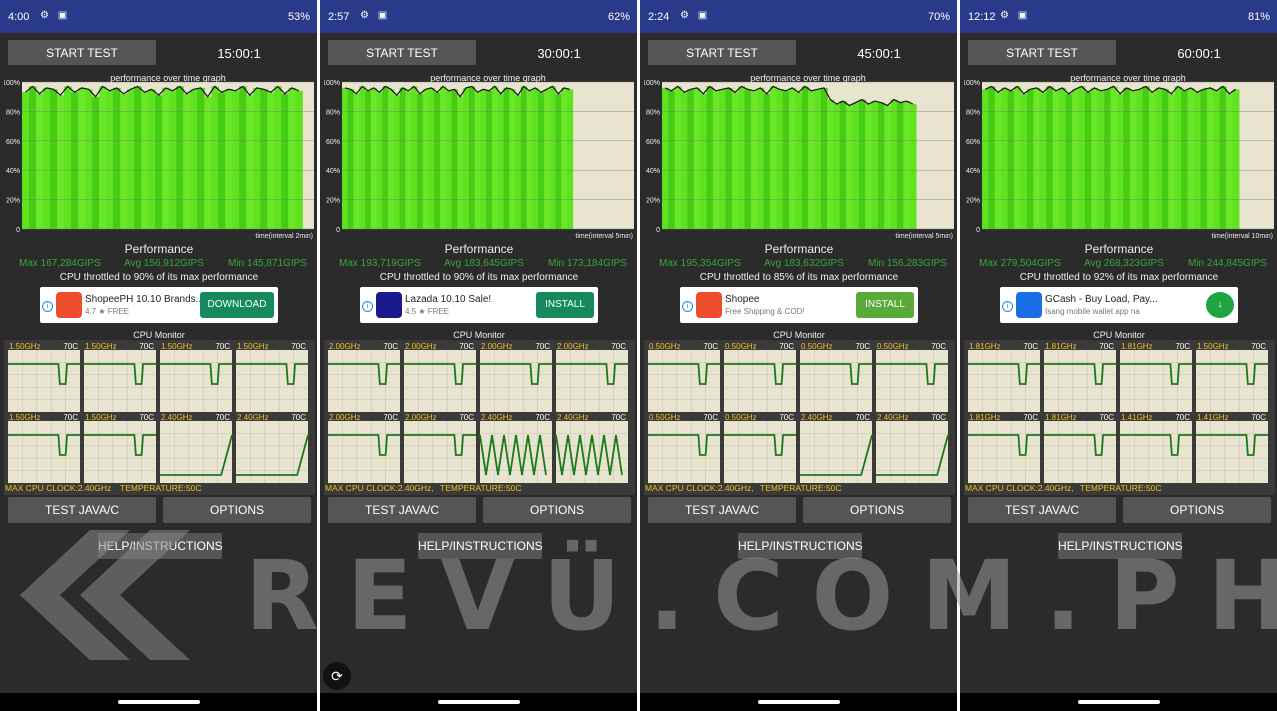 The height and width of the screenshot is (711, 1277). What do you see at coordinates (700, 263) in the screenshot?
I see `max-gips: Max 195,354GIPS` at bounding box center [700, 263].